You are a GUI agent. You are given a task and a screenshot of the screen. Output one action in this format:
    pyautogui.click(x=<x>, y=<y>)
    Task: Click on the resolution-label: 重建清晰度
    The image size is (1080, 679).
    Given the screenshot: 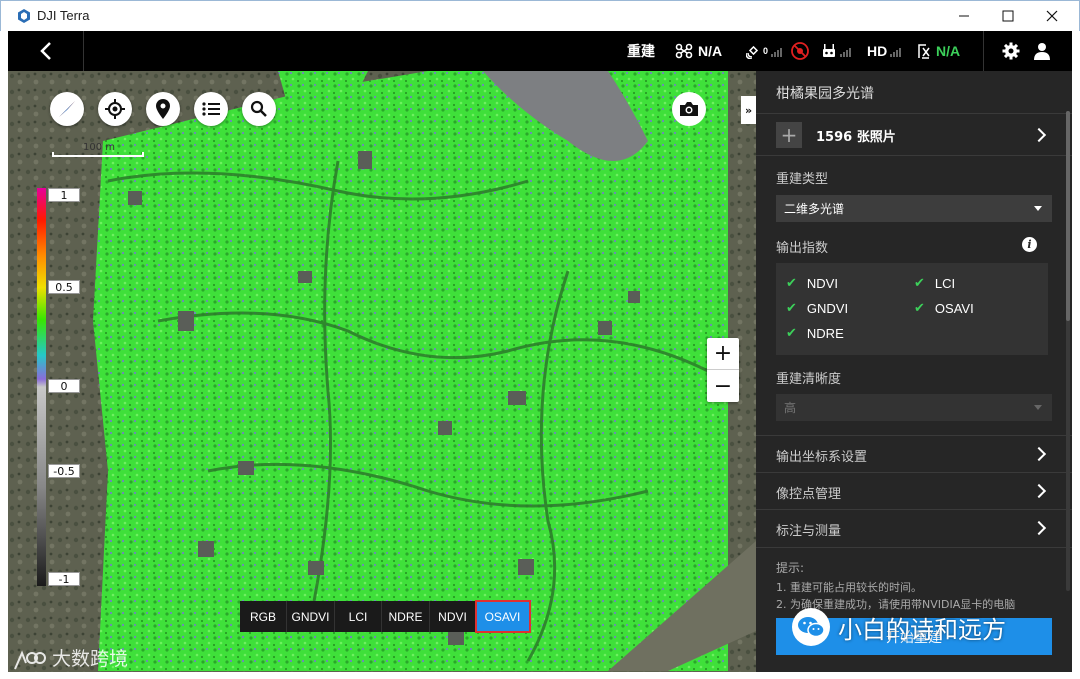 What is the action you would take?
    pyautogui.click(x=809, y=379)
    